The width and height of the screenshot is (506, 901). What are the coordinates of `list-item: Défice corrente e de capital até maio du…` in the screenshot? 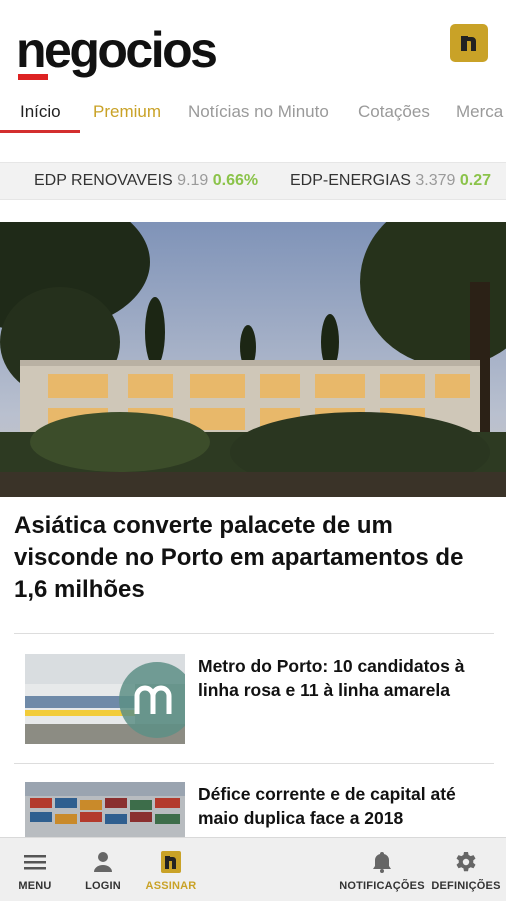 It's located at (260, 810).